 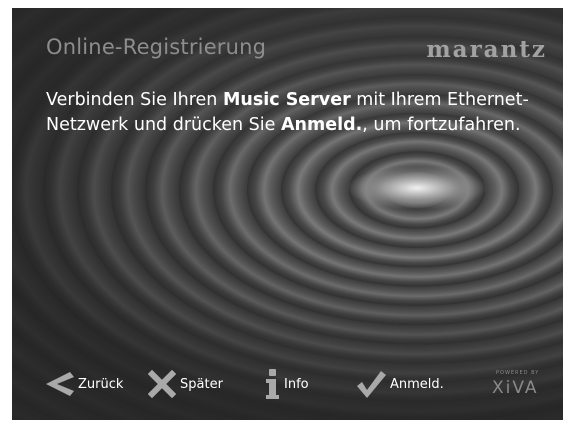 I want to click on xiva-logo: POWERED BY XiVA, so click(x=520, y=385).